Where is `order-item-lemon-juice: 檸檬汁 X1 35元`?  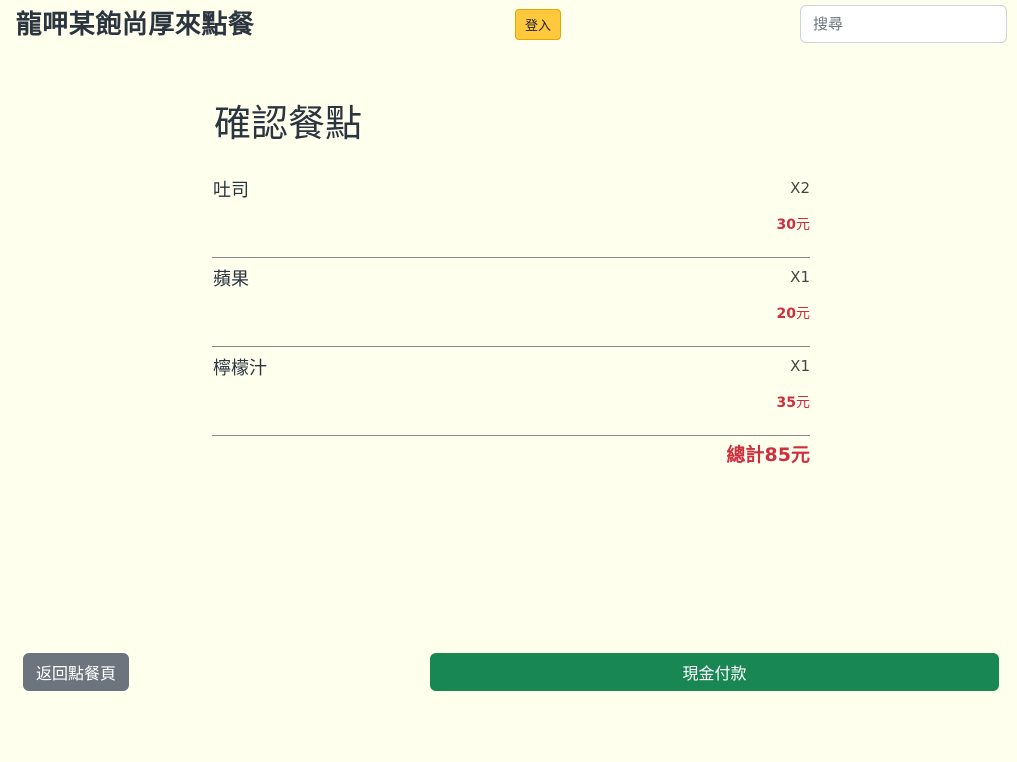 order-item-lemon-juice: 檸檬汁 X1 35元 is located at coordinates (511, 392).